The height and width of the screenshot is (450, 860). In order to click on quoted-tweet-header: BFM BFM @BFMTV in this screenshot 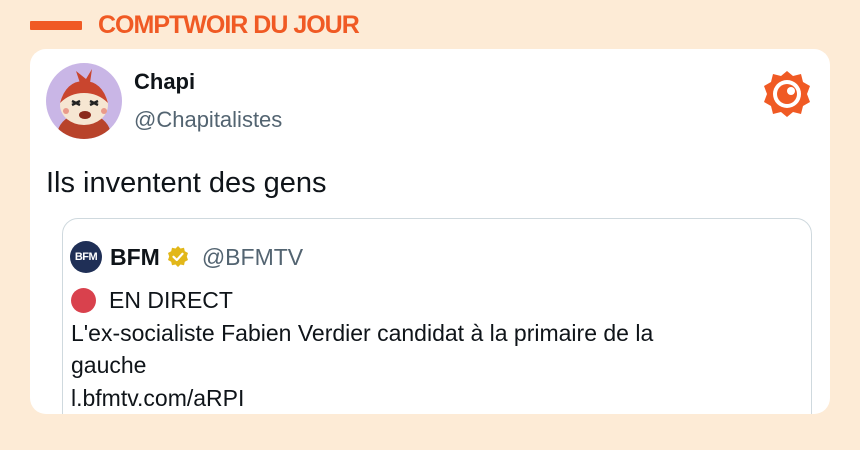, I will do `click(186, 257)`.